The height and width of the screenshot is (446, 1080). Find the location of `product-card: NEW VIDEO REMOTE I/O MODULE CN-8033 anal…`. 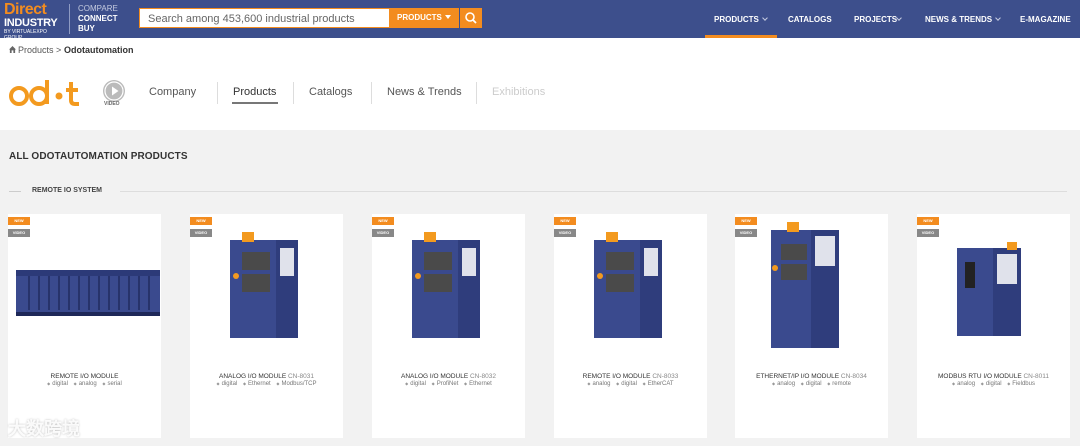

product-card: NEW VIDEO REMOTE I/O MODULE CN-8033 anal… is located at coordinates (630, 326).